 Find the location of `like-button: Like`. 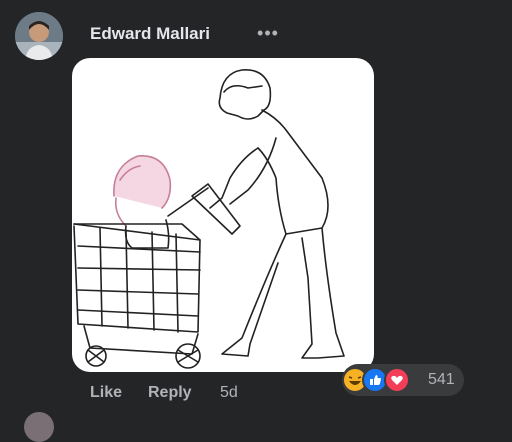

like-button: Like is located at coordinates (106, 393).